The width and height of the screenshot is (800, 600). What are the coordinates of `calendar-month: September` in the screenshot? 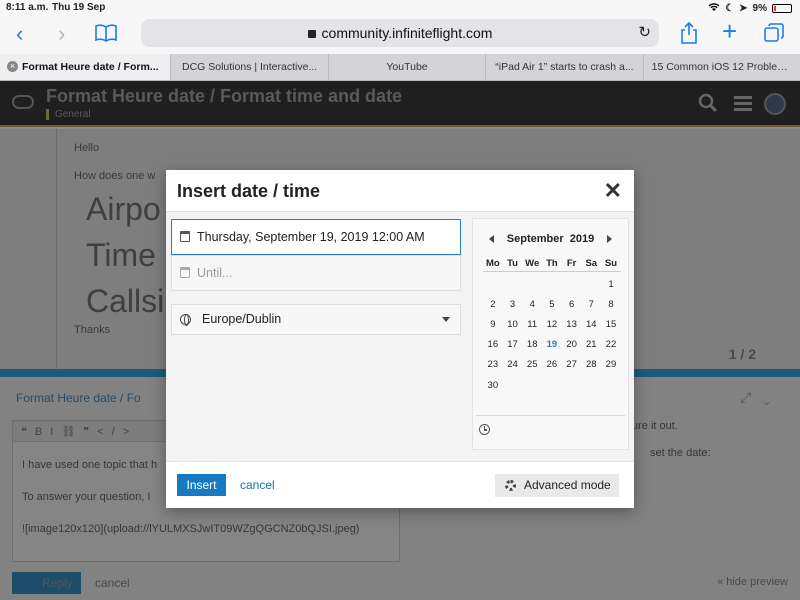 It's located at (535, 239).